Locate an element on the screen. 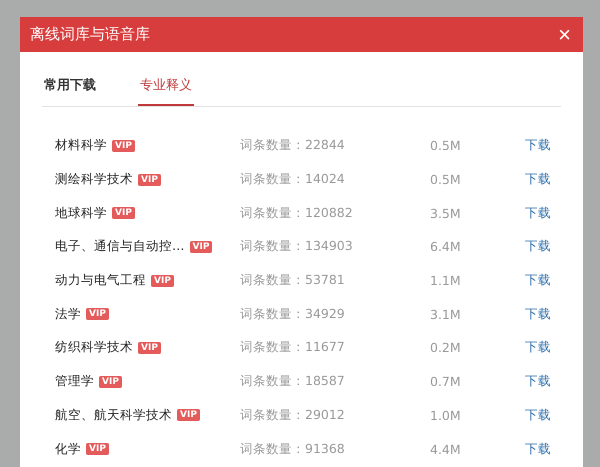 Image resolution: width=600 pixels, height=467 pixels. entry-count: 词条数量：120882 is located at coordinates (297, 213).